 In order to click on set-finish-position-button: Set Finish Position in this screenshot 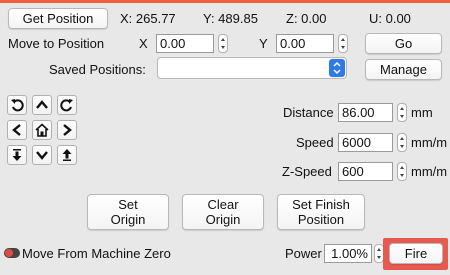, I will do `click(321, 212)`.